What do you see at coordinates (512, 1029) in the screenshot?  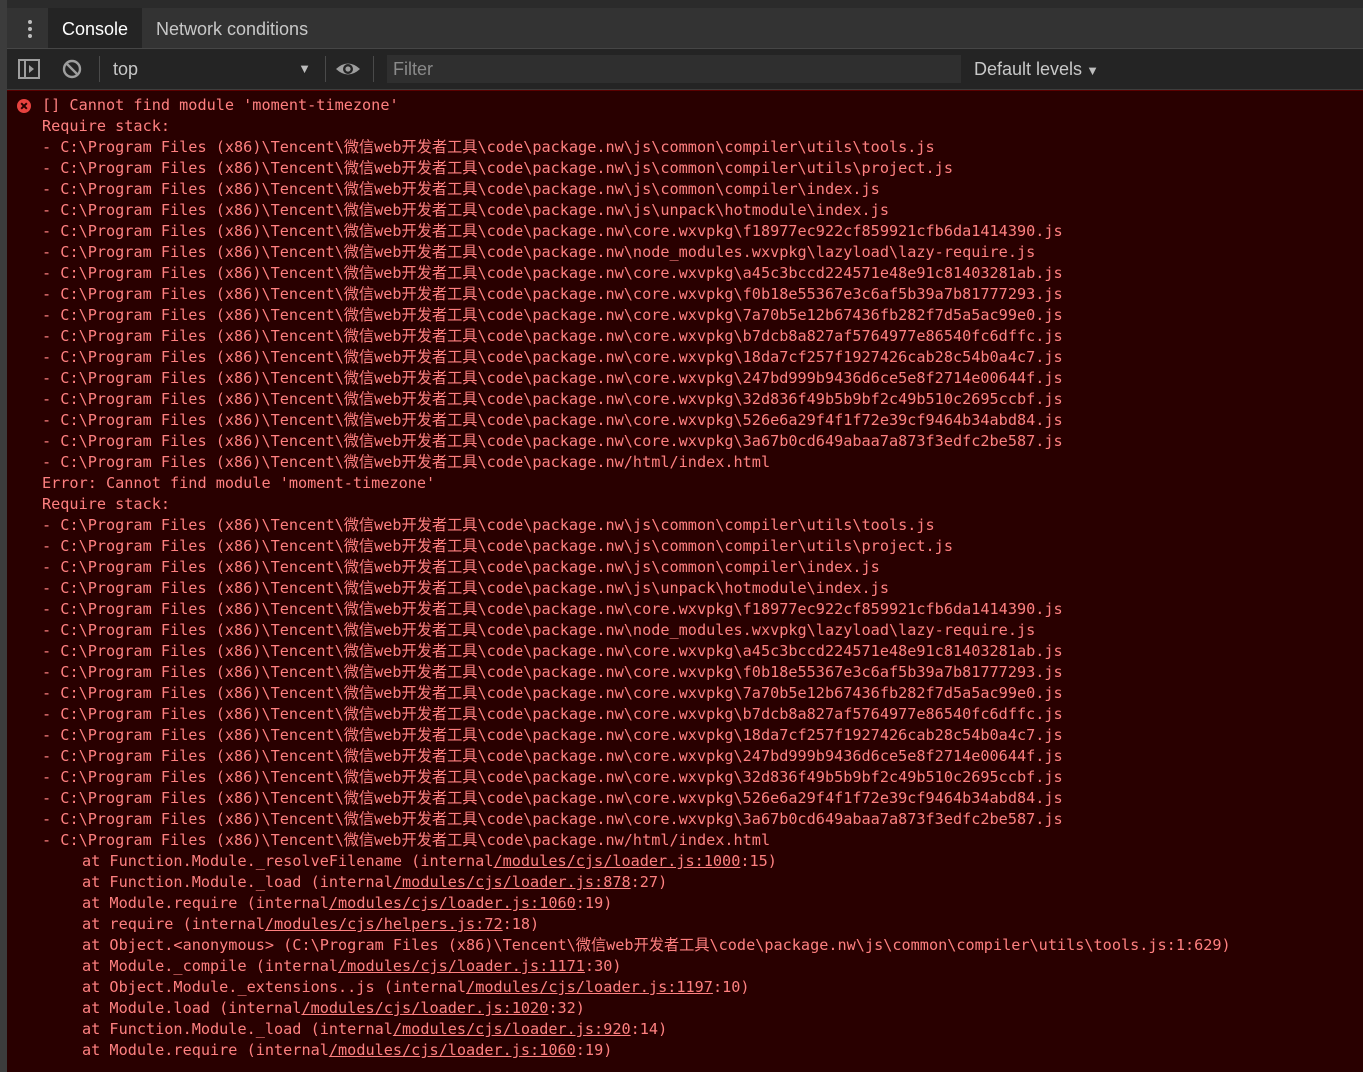 I see `source-link: /modules/cjs/loader.js:920` at bounding box center [512, 1029].